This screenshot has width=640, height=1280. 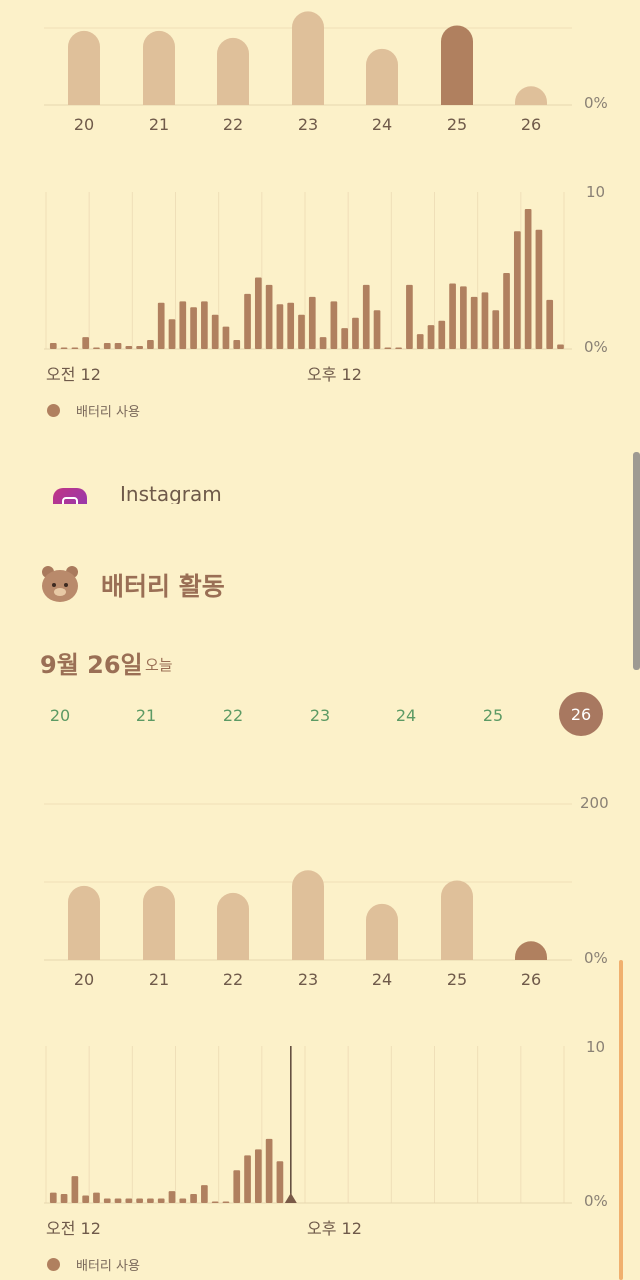 What do you see at coordinates (382, 124) in the screenshot?
I see `top-weekly-x-tick: 24` at bounding box center [382, 124].